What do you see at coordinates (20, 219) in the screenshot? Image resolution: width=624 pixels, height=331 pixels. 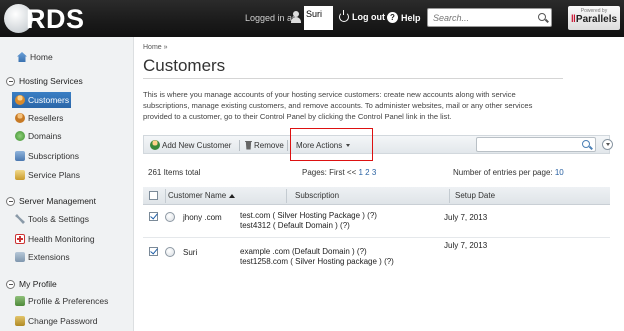 I see `tools-icon` at bounding box center [20, 219].